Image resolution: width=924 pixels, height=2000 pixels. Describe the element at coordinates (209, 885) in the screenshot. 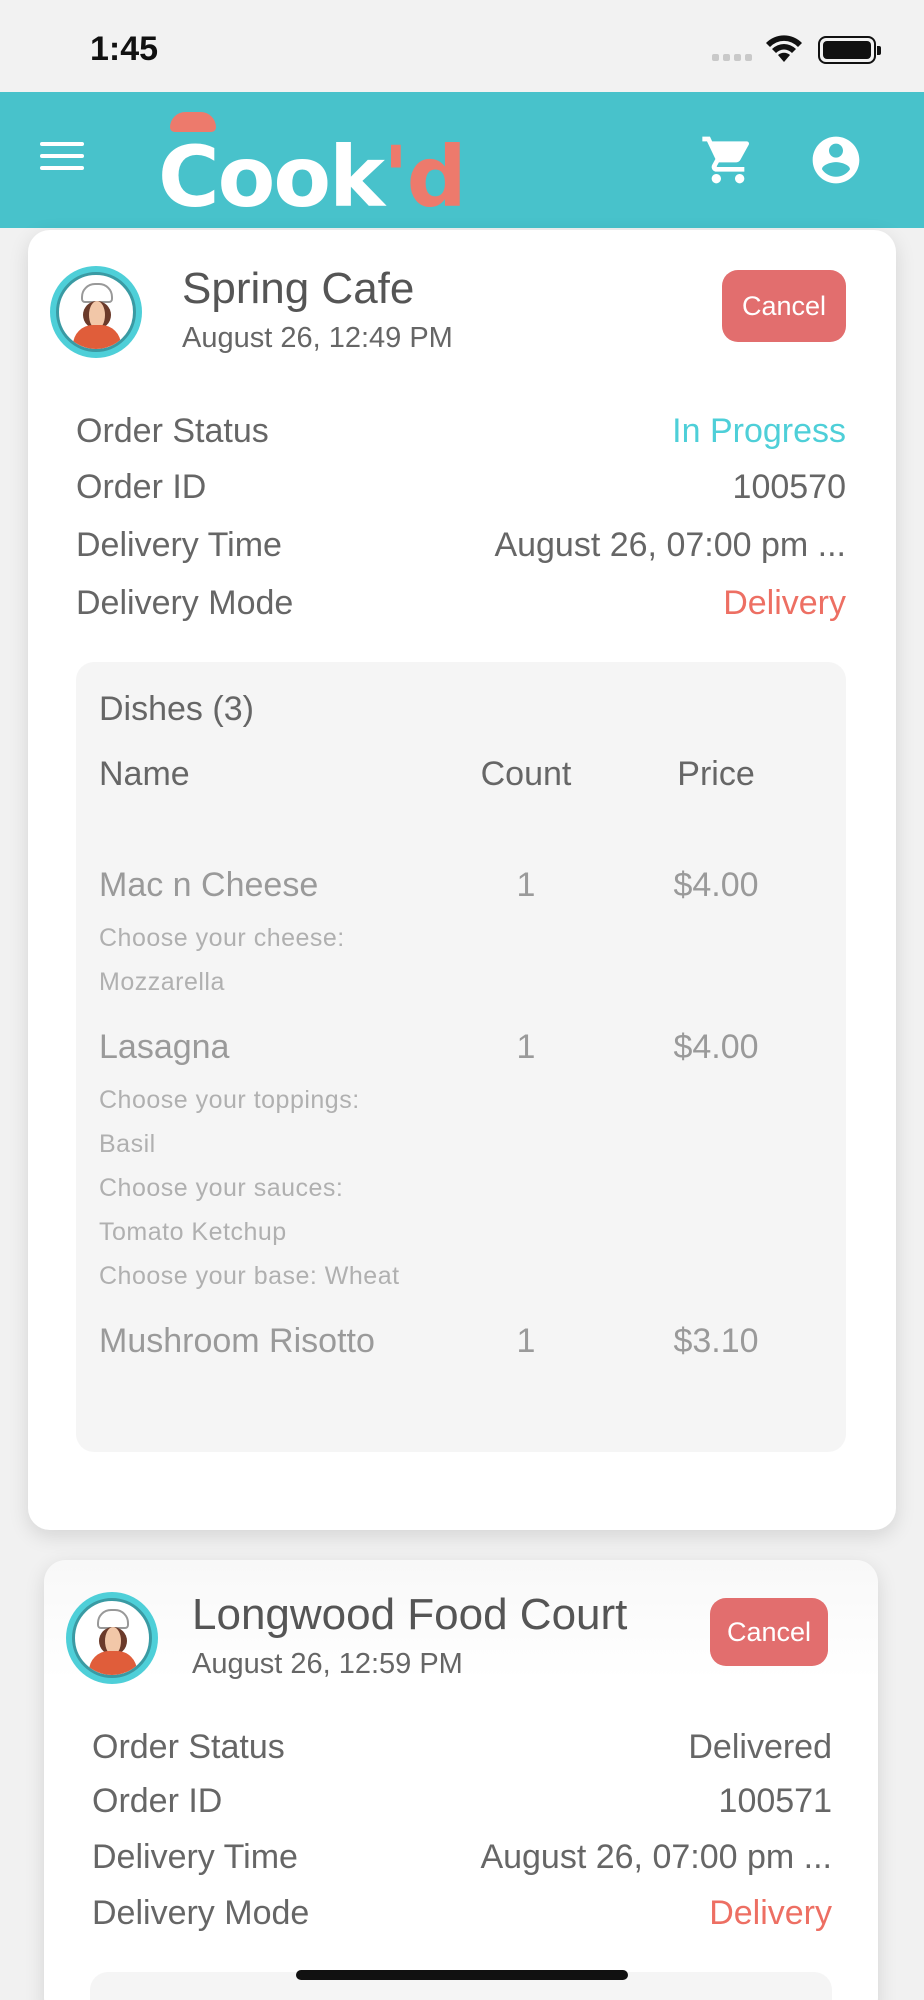

I see `dish-name: Mac n Cheese` at that location.